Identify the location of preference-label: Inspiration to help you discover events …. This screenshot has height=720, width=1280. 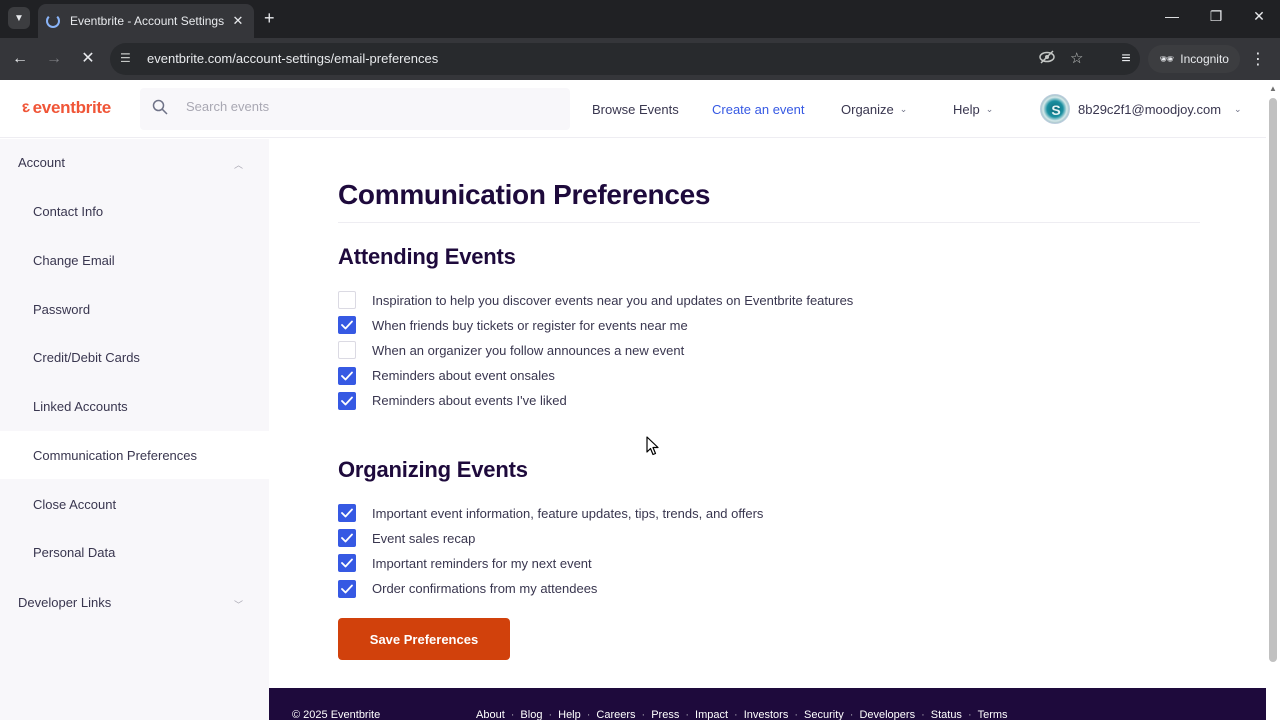
(612, 300).